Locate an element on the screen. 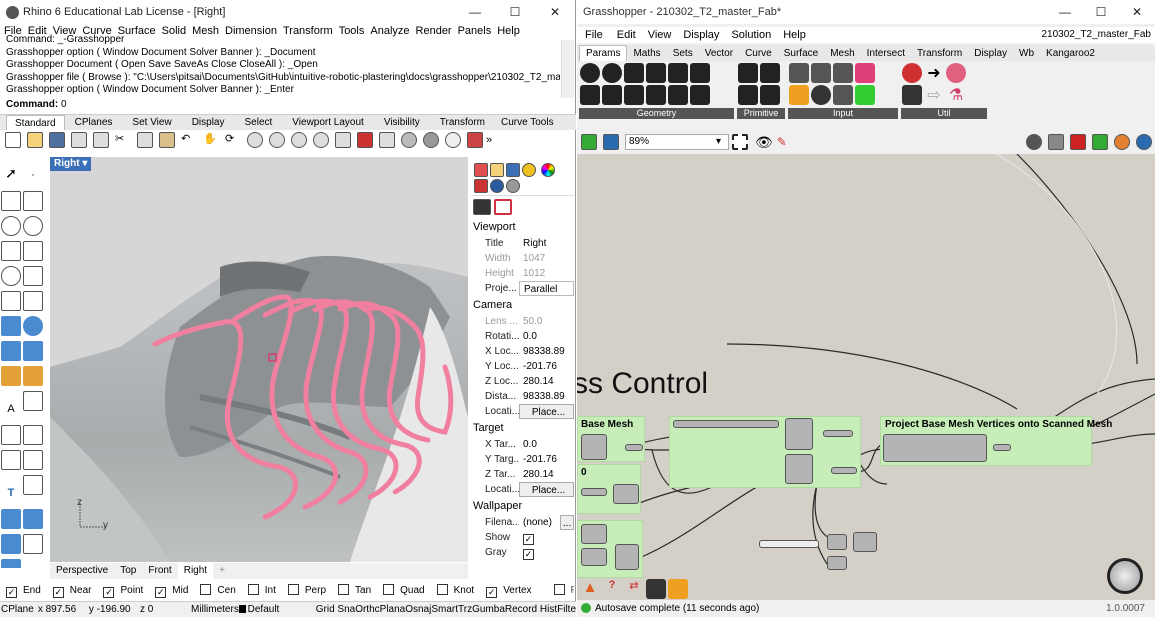  input-import-icon is located at coordinates (799, 73).